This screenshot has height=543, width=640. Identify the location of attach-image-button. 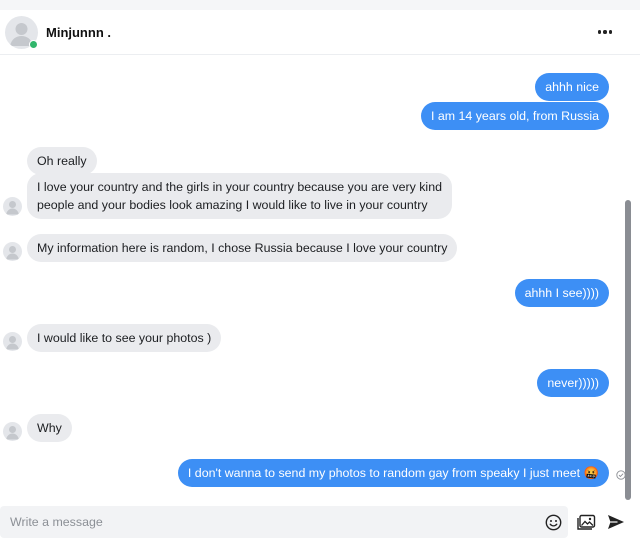
(586, 522).